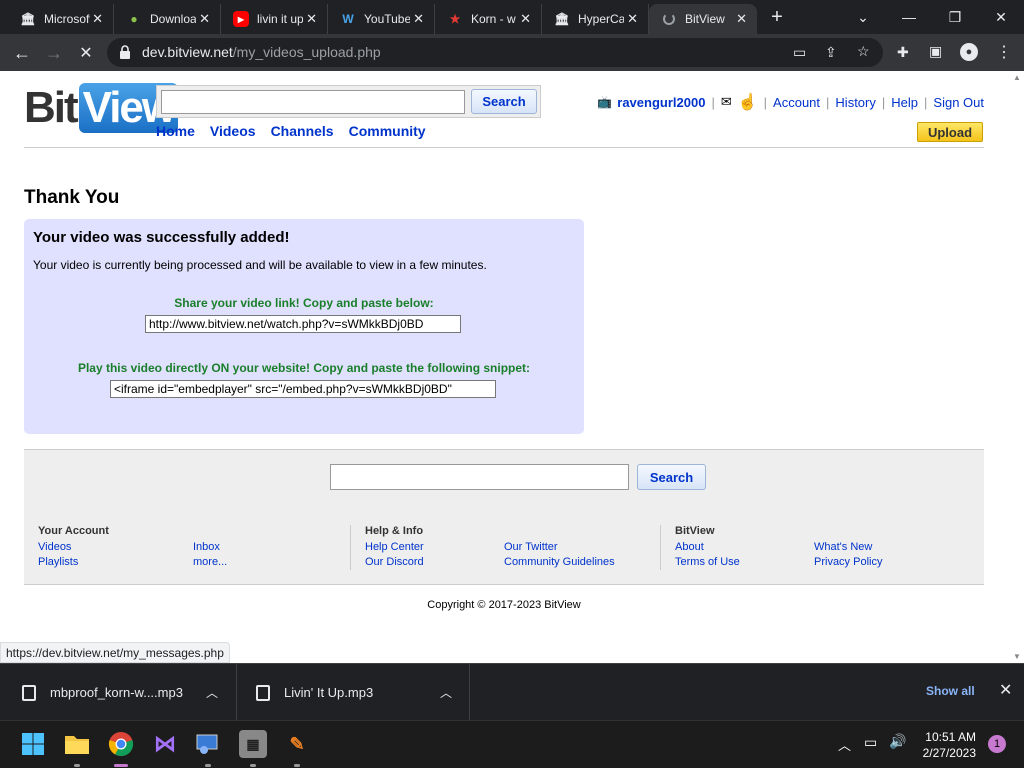  I want to click on network-icon: ▭, so click(870, 742).